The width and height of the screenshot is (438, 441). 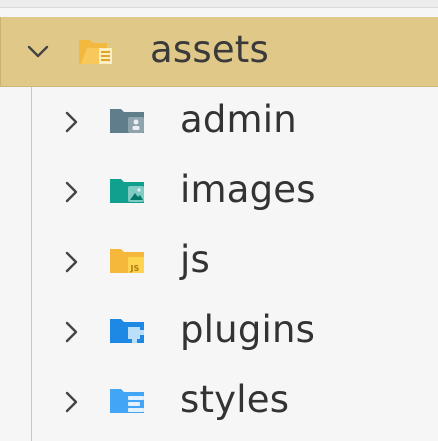 I want to click on tree-item-label: images, so click(x=248, y=189).